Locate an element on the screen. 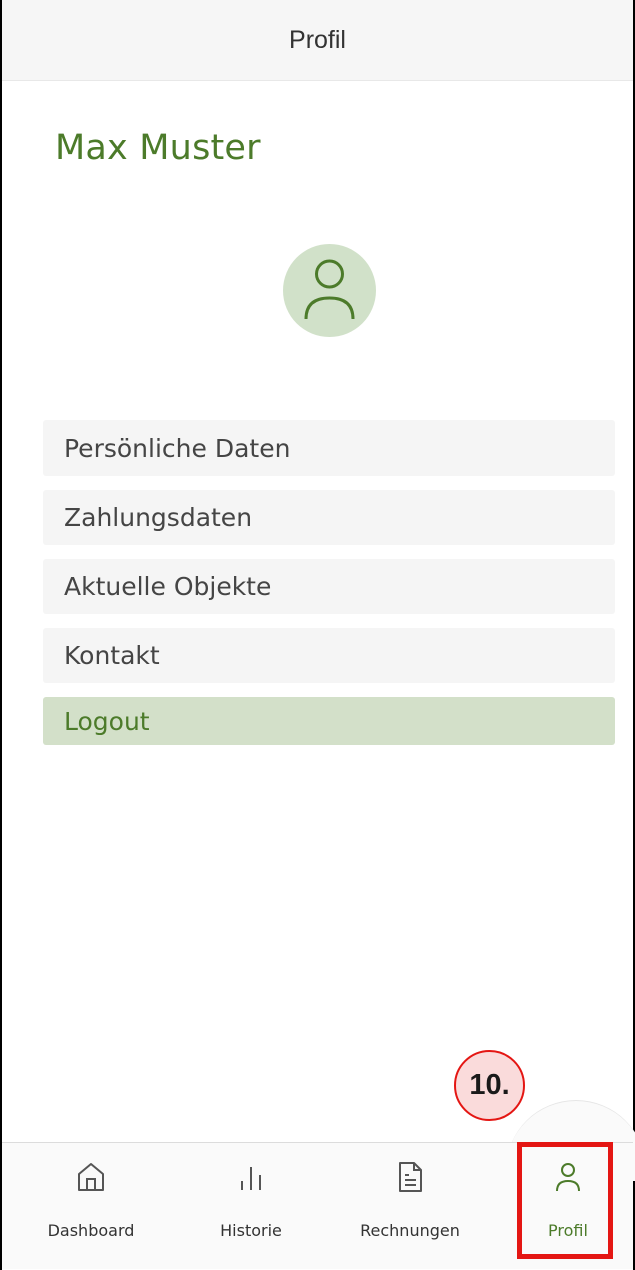  menu-item-label: Kontakt is located at coordinates (112, 655).